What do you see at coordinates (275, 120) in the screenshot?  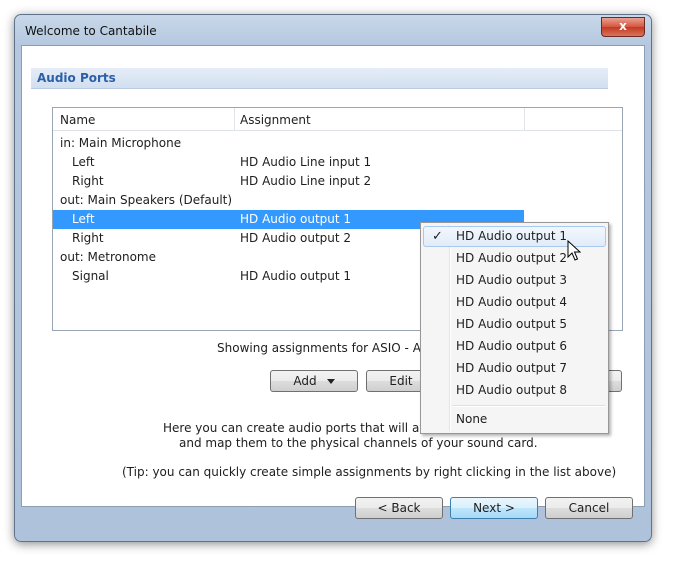 I see `column-header-assignment: Assignment` at bounding box center [275, 120].